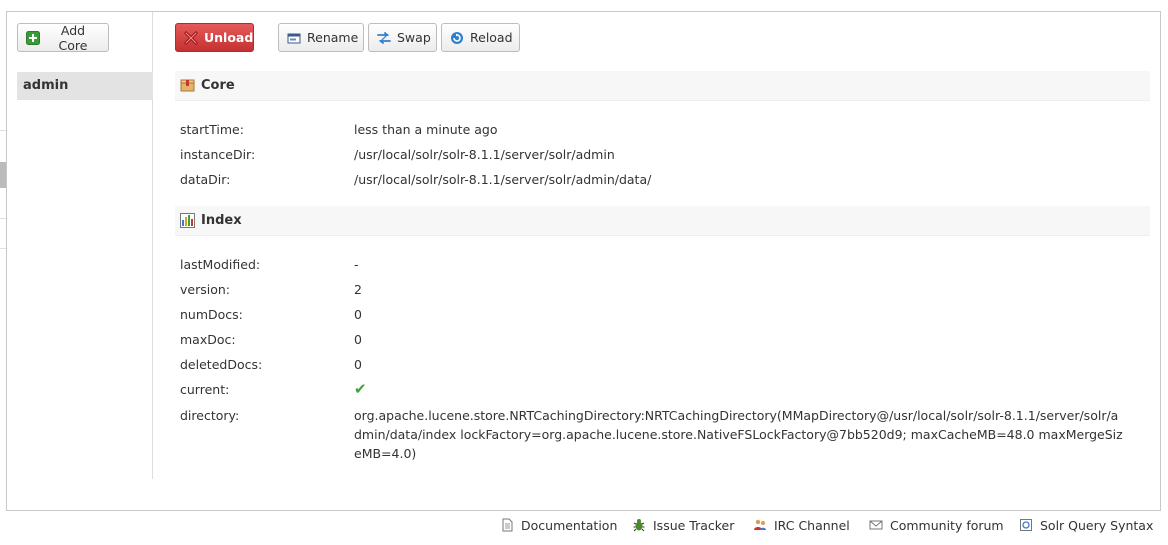  What do you see at coordinates (660, 389) in the screenshot?
I see `index-info-row: current: ✔` at bounding box center [660, 389].